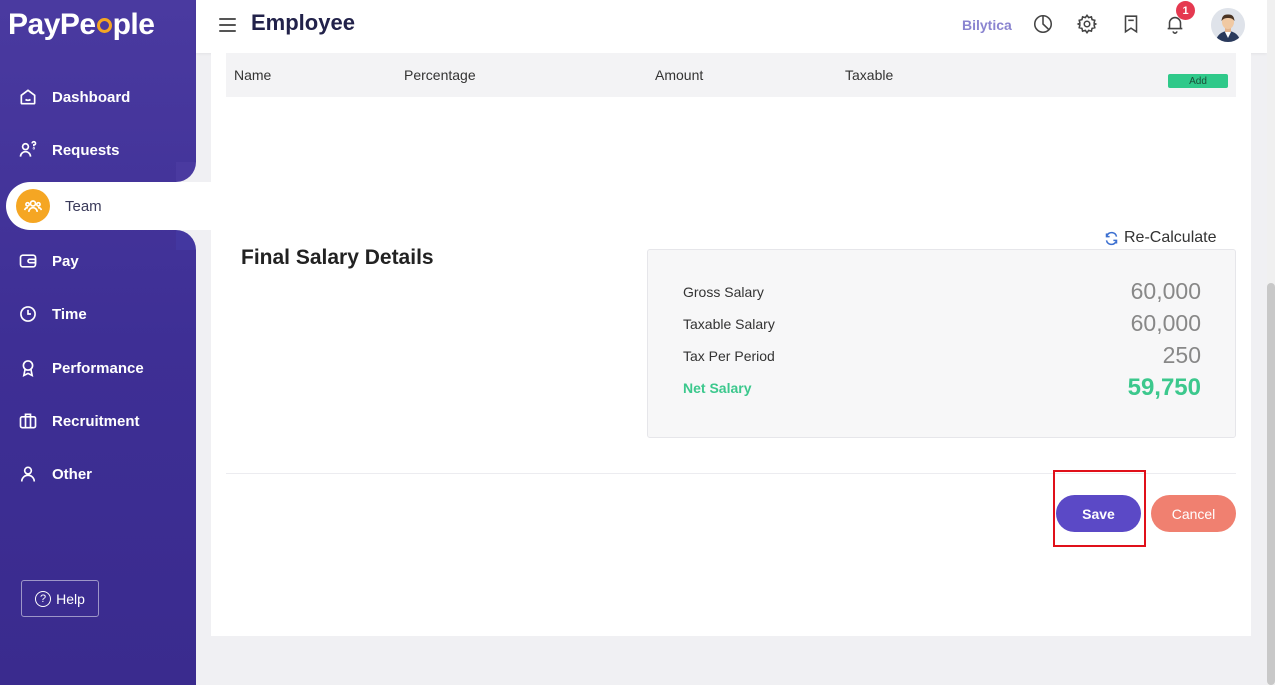 This screenshot has width=1275, height=685. Describe the element at coordinates (1198, 81) in the screenshot. I see `add-button: Add` at that location.